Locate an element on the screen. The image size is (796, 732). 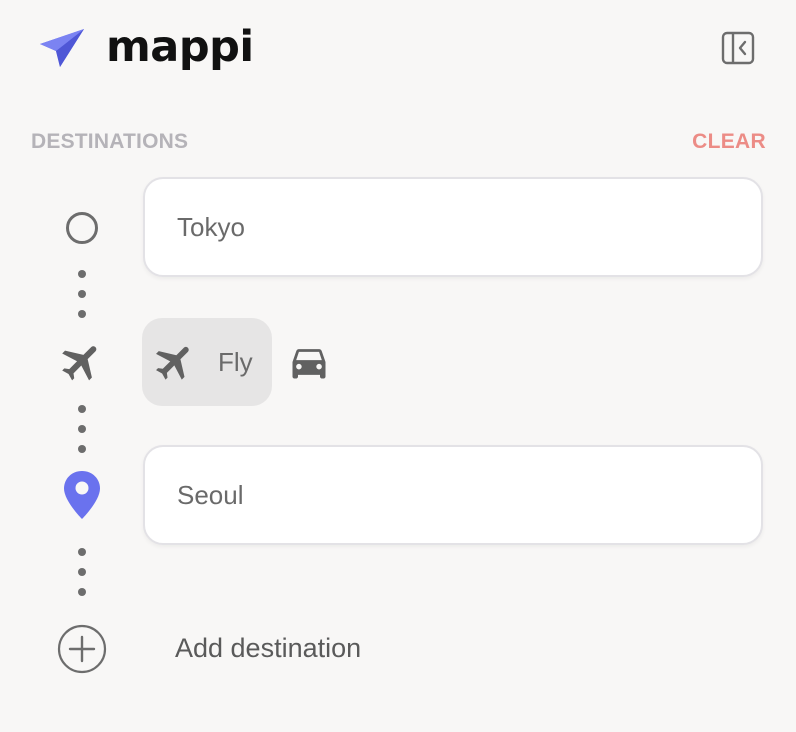
circle-origin-icon is located at coordinates (82, 228).